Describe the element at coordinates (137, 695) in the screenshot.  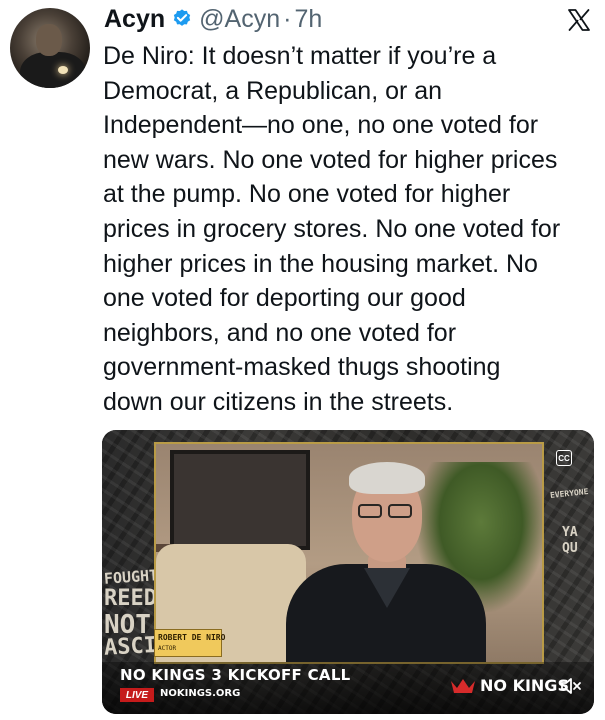
I see `live-badge: LIVE` at that location.